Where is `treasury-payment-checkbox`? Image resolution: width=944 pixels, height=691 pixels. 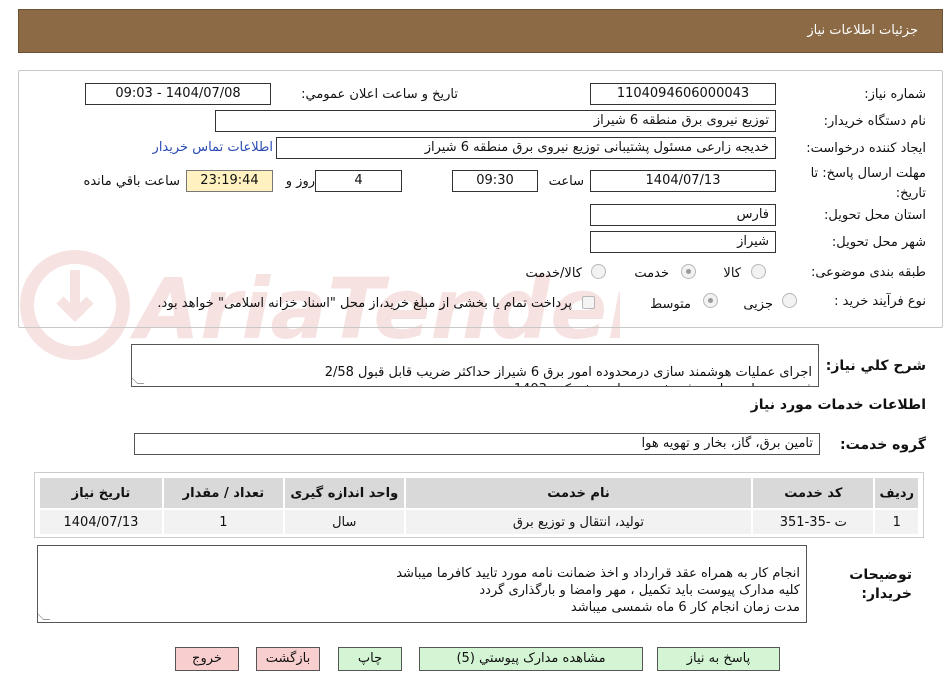 treasury-payment-checkbox is located at coordinates (588, 302).